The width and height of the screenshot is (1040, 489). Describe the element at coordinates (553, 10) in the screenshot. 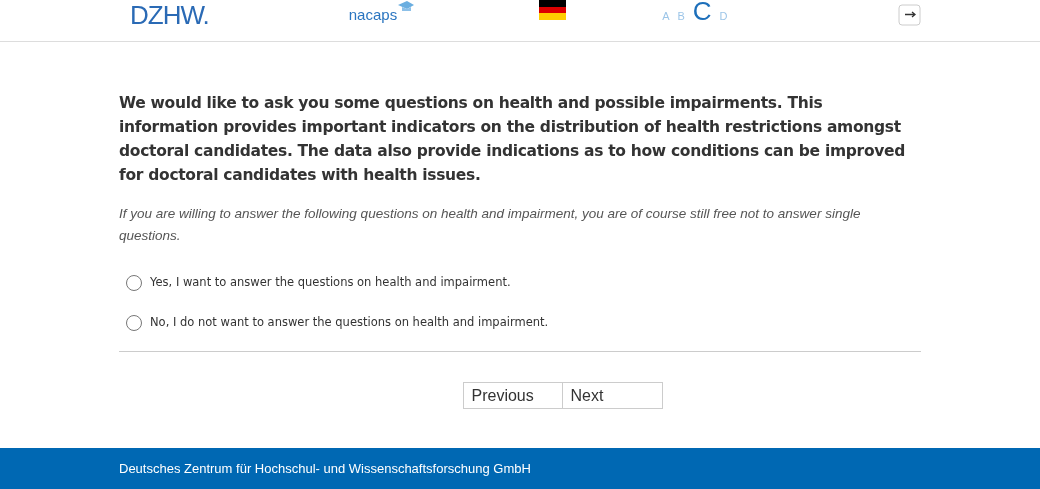

I see `german-flag-icon` at that location.